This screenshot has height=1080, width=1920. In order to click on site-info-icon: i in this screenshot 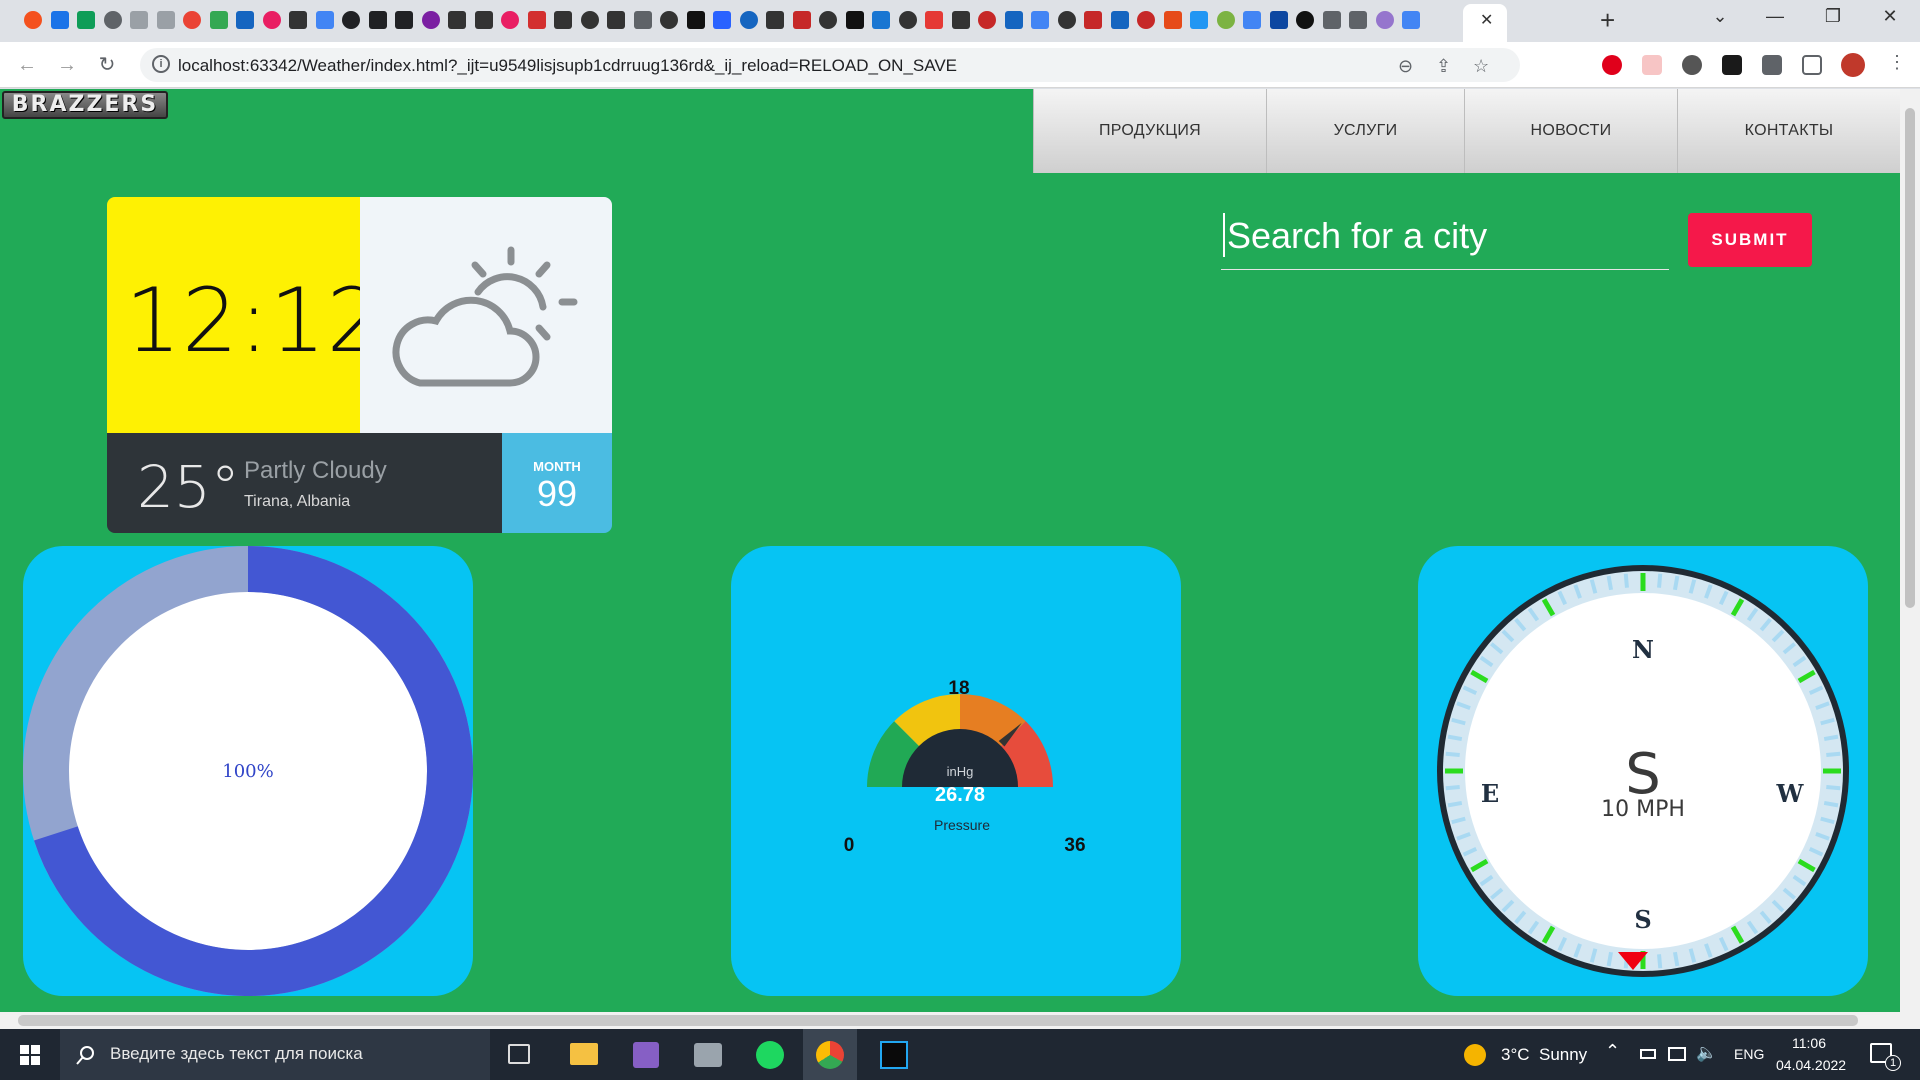, I will do `click(161, 64)`.